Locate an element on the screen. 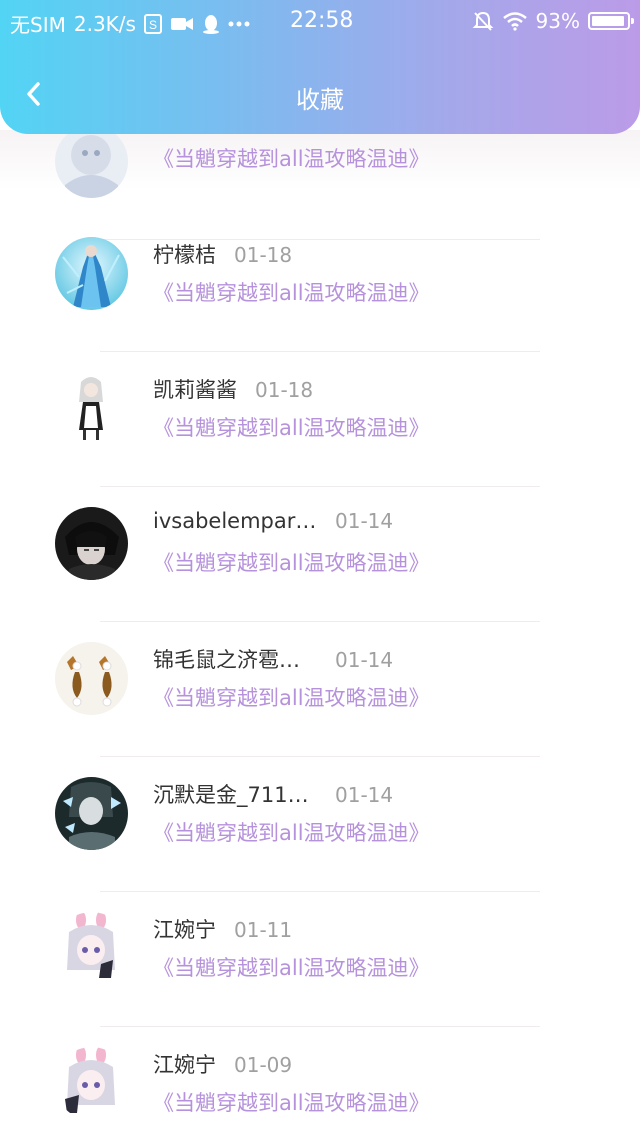 This screenshot has height=1138, width=640. blue-dress-character-avatar is located at coordinates (91, 273).